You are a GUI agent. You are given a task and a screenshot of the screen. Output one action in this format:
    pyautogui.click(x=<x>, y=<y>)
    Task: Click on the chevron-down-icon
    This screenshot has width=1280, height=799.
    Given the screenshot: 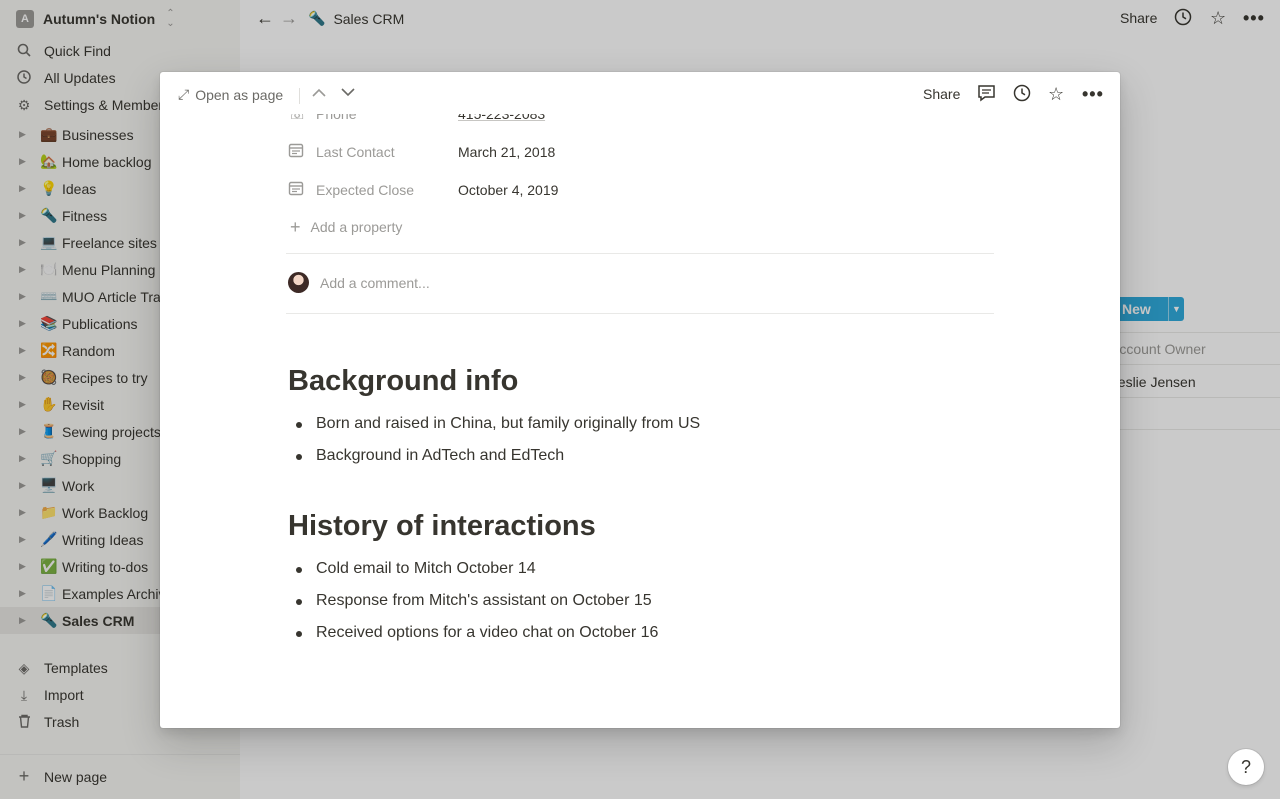 What is the action you would take?
    pyautogui.click(x=348, y=92)
    